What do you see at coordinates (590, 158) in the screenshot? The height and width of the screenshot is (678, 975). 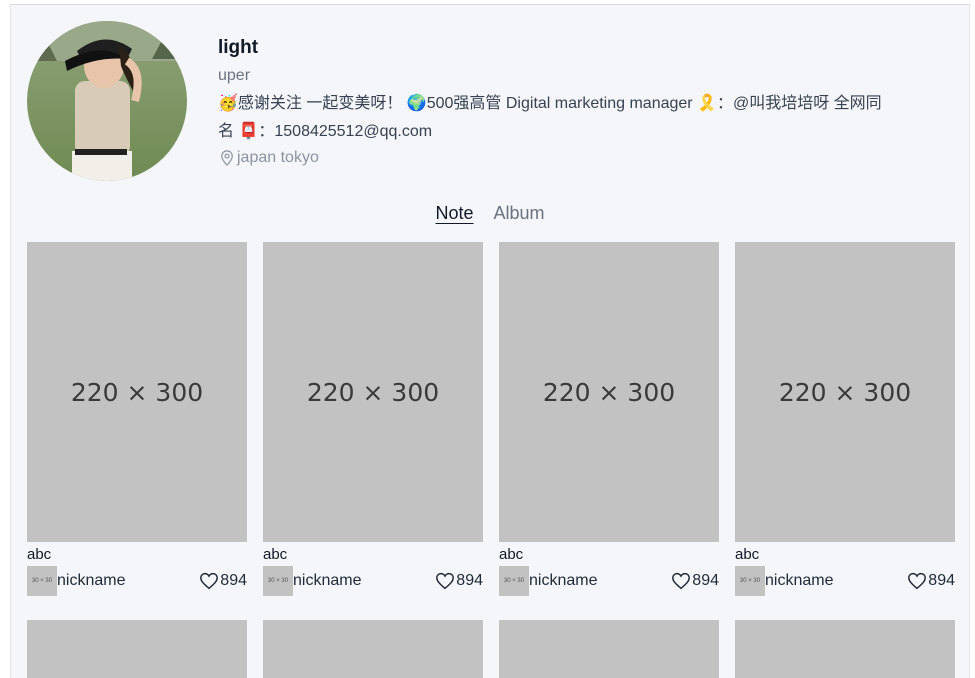 I see `profile-location: japan tokyo` at bounding box center [590, 158].